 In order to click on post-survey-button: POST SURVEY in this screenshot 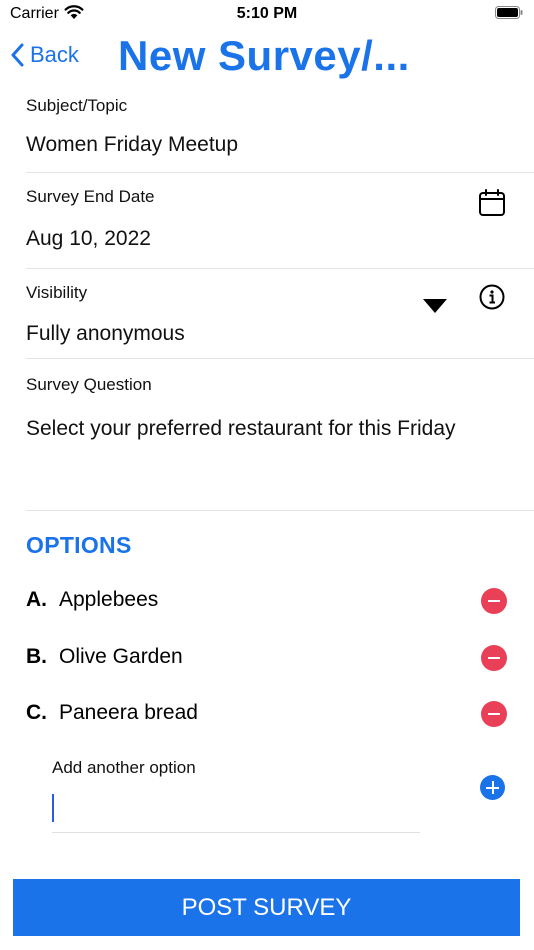, I will do `click(266, 907)`.